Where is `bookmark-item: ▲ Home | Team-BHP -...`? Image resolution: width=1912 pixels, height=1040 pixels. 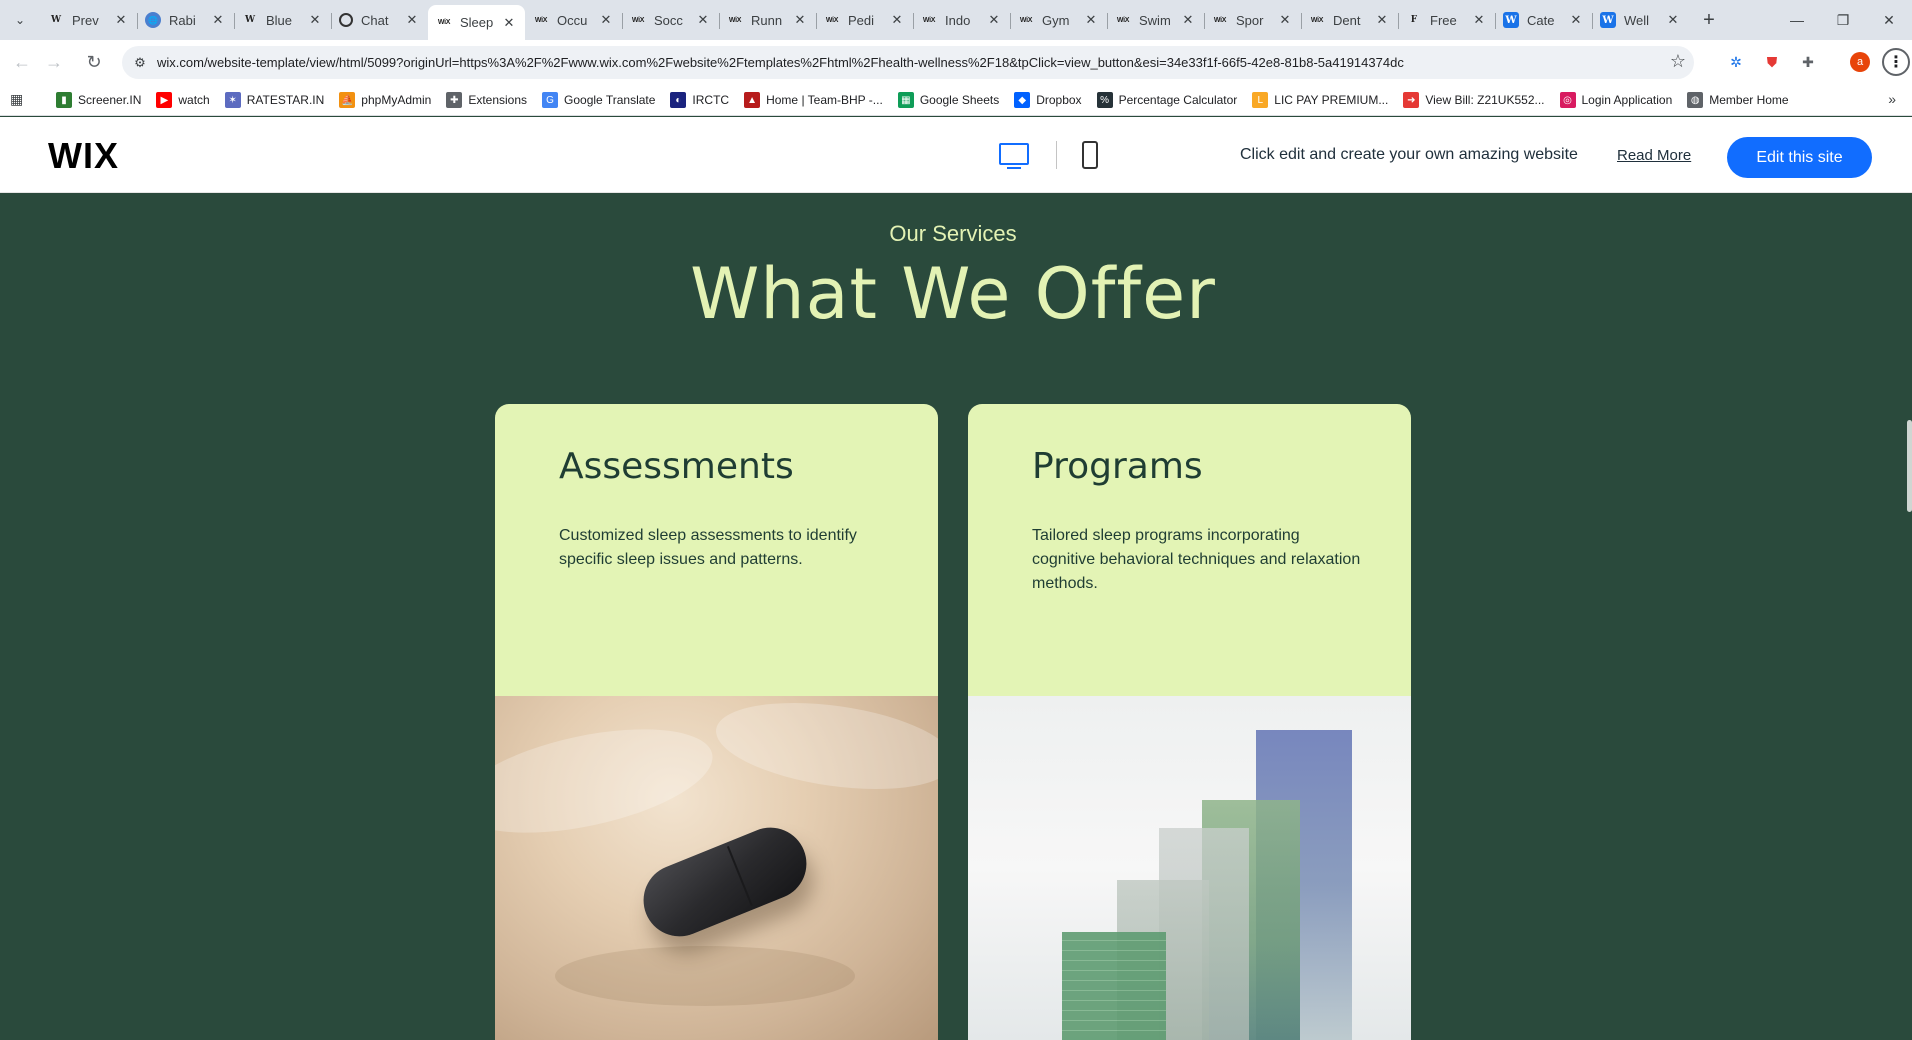
bookmark-item: ▲ Home | Team-BHP -... is located at coordinates (813, 100).